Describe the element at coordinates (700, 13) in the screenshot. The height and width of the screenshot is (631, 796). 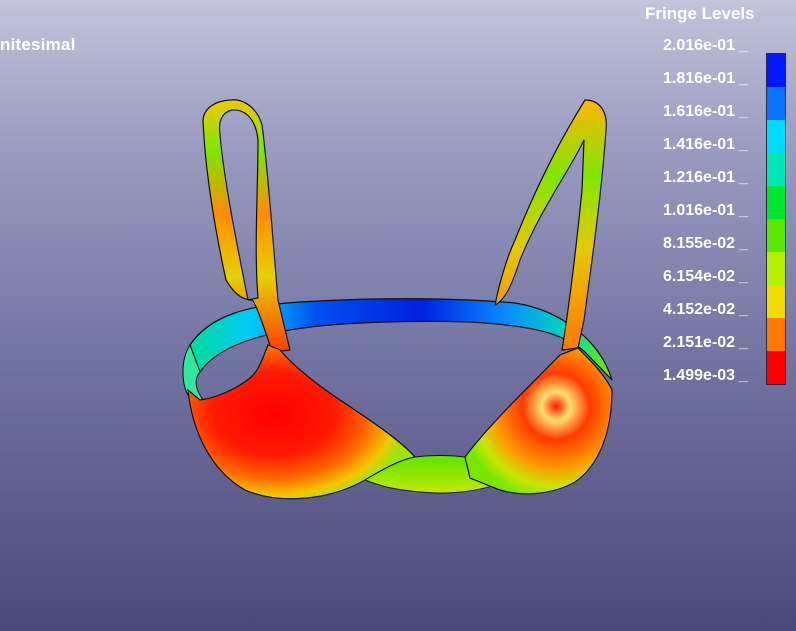
I see `legend-title: Fringe Levels` at that location.